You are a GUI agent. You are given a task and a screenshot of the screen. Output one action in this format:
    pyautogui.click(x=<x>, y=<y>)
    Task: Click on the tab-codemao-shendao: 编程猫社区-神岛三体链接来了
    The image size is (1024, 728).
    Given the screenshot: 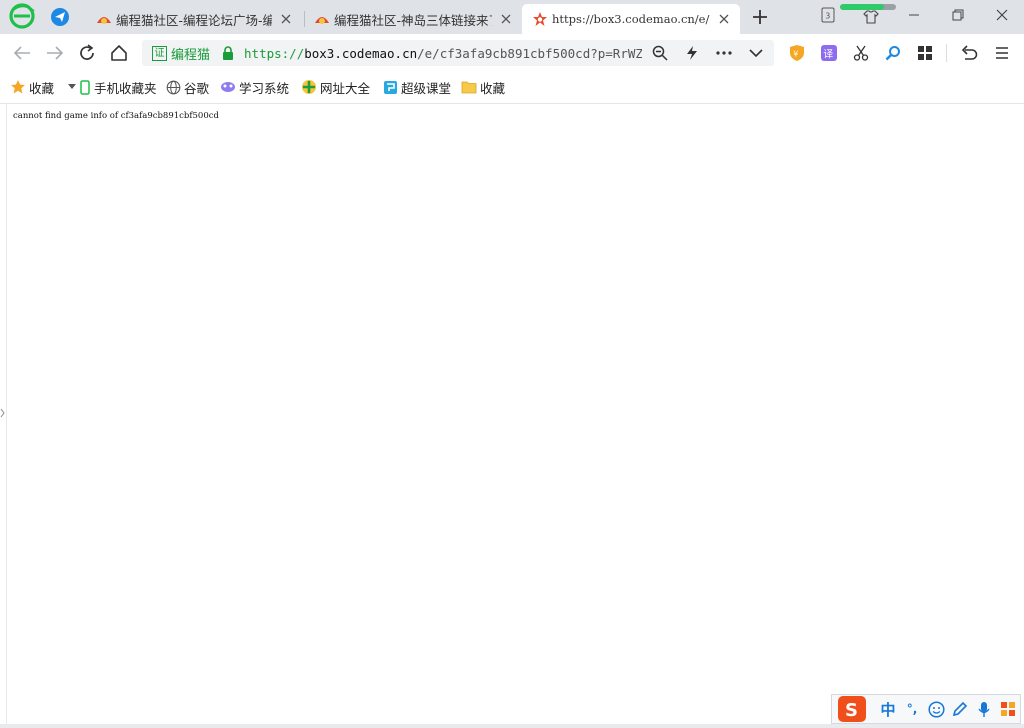 What is the action you would take?
    pyautogui.click(x=415, y=19)
    